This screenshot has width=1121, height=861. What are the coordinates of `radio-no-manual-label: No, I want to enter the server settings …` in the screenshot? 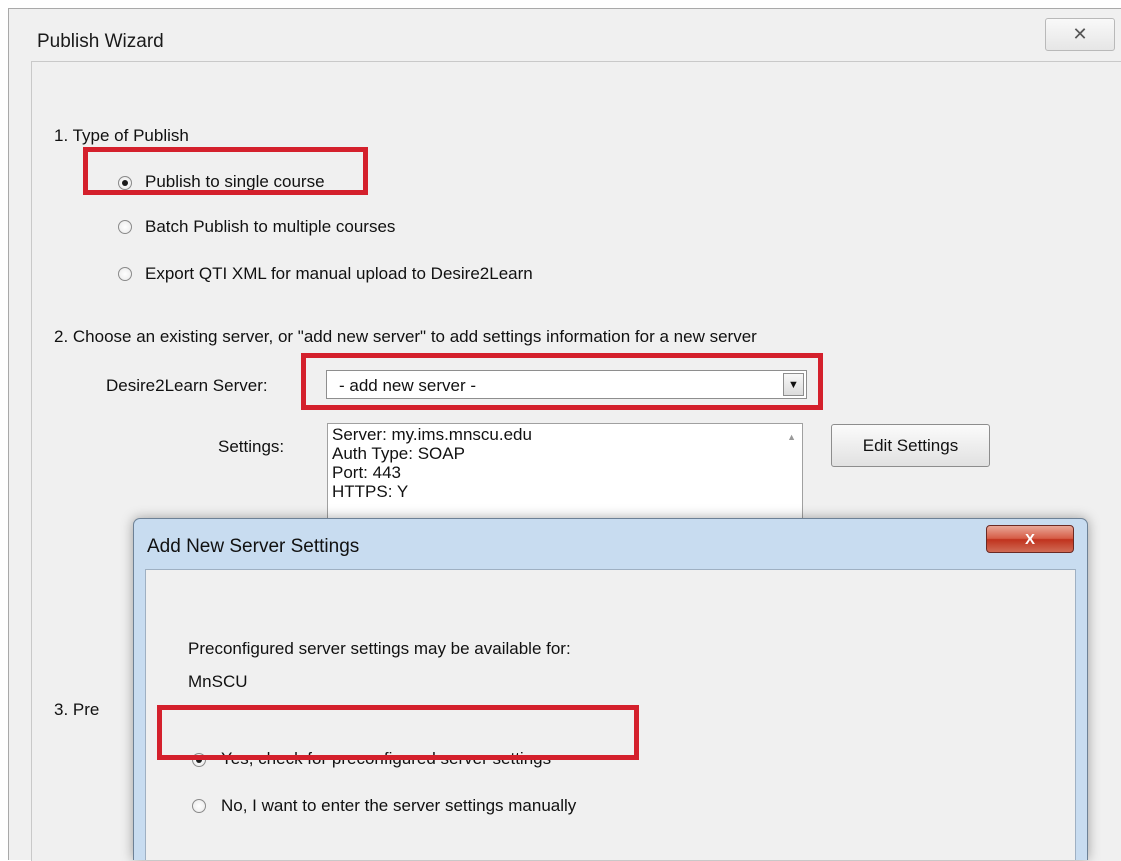 It's located at (398, 806).